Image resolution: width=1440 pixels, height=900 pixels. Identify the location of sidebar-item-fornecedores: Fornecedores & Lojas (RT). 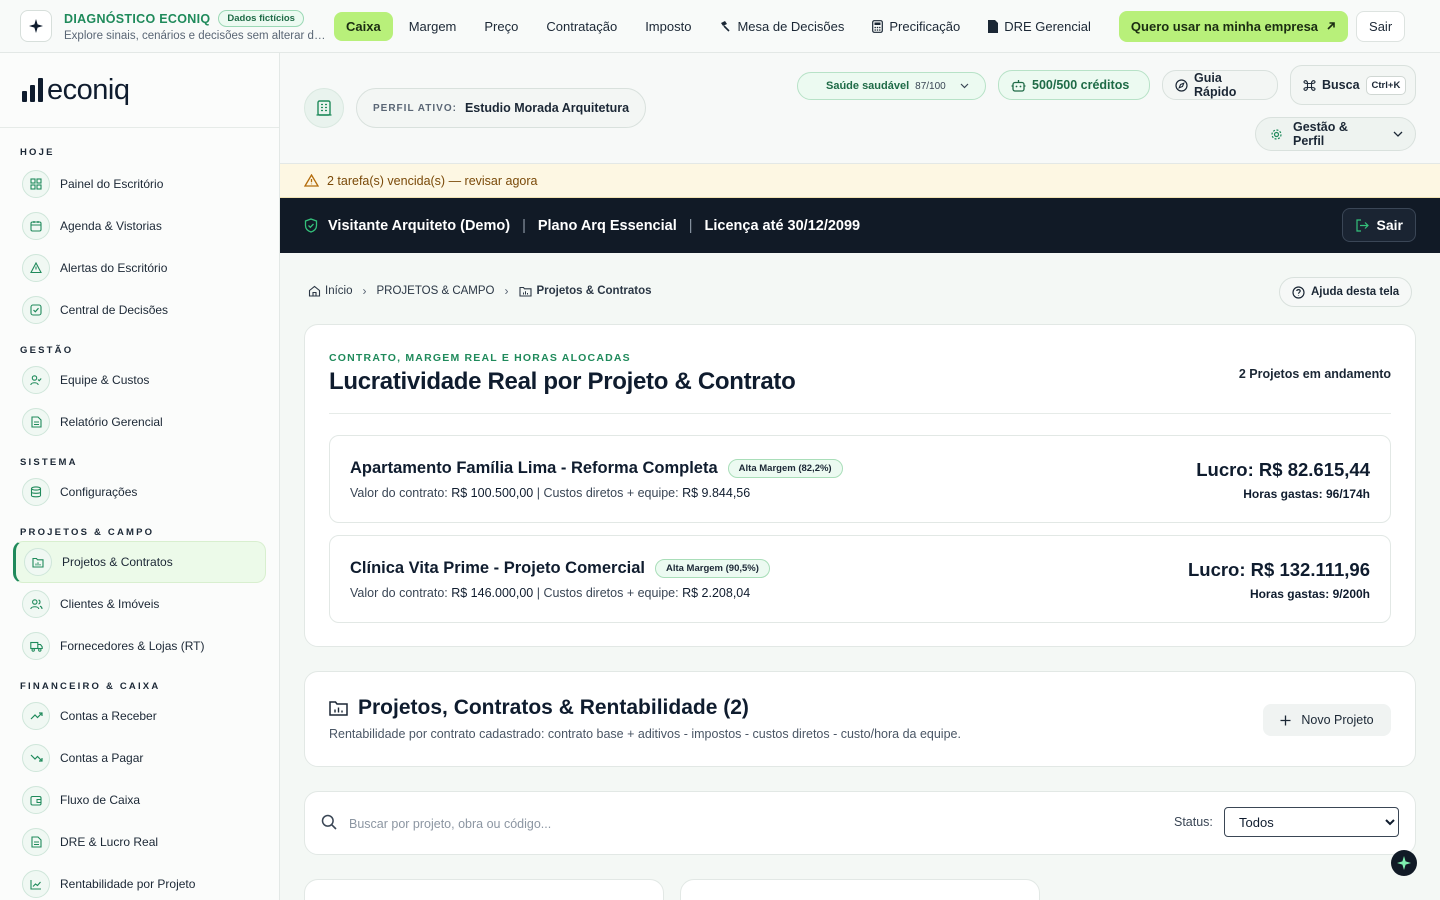
(139, 646).